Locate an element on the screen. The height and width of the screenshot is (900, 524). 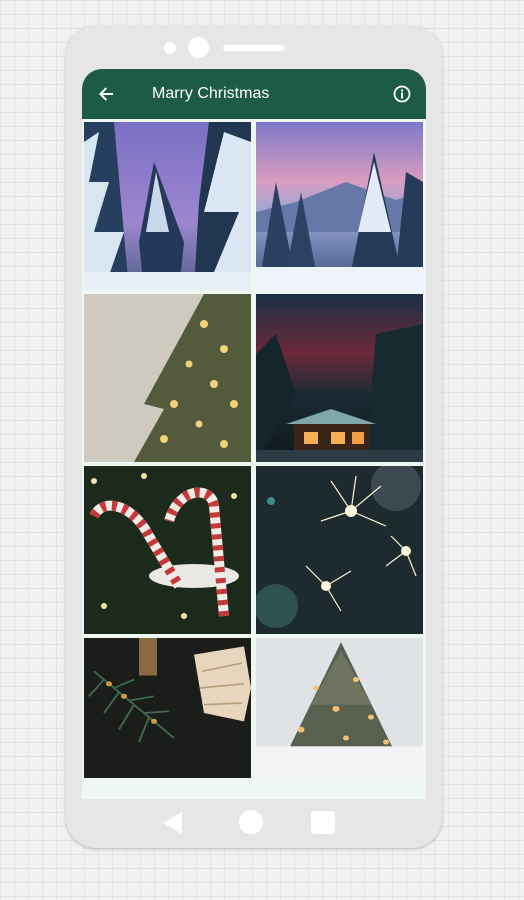
front-sensor is located at coordinates (170, 48).